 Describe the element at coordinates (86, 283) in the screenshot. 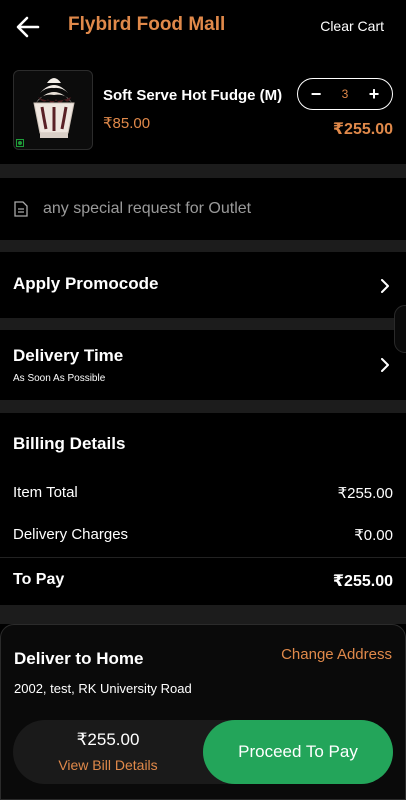

I see `promocode-label: Apply Promocode` at that location.